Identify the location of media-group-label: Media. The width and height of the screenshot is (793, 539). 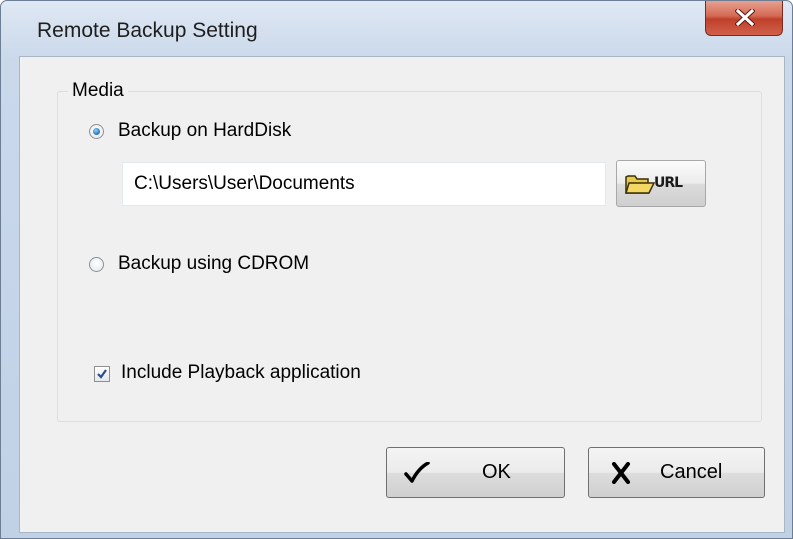
(98, 91).